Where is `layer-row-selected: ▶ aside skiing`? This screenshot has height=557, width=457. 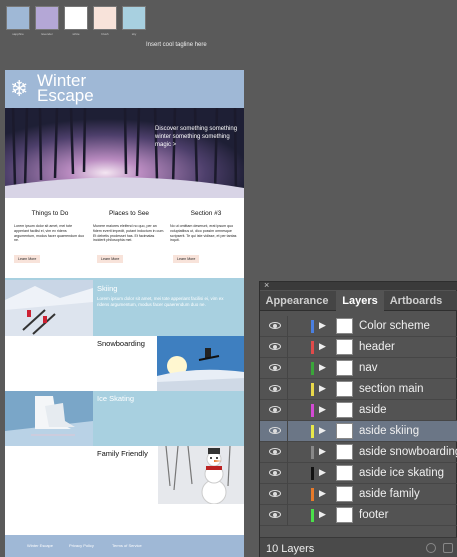 layer-row-selected: ▶ aside skiing is located at coordinates (358, 431).